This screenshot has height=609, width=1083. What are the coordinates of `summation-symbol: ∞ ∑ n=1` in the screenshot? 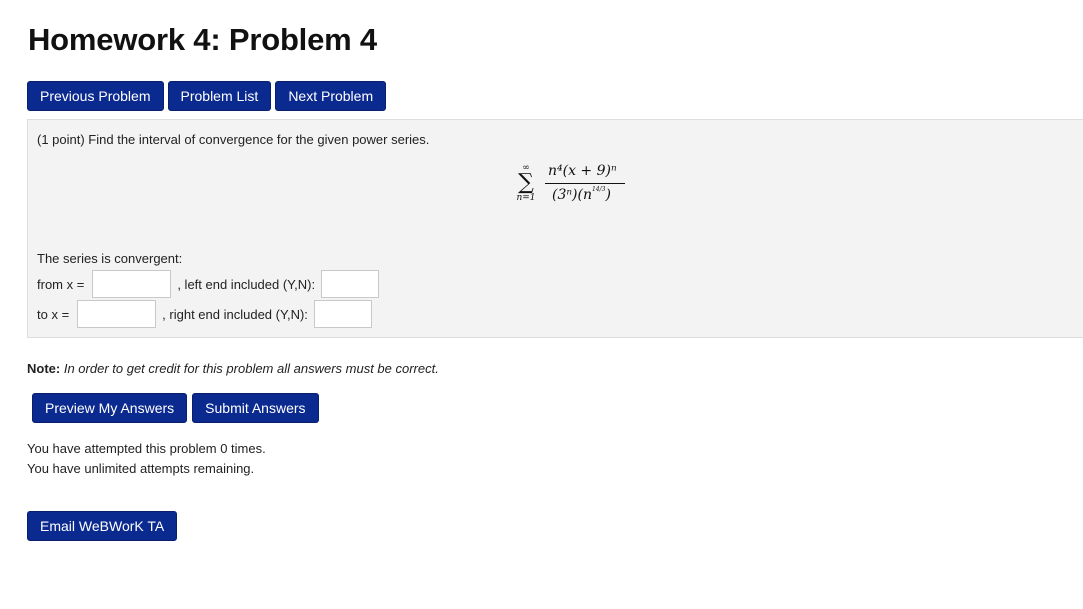 It's located at (526, 184).